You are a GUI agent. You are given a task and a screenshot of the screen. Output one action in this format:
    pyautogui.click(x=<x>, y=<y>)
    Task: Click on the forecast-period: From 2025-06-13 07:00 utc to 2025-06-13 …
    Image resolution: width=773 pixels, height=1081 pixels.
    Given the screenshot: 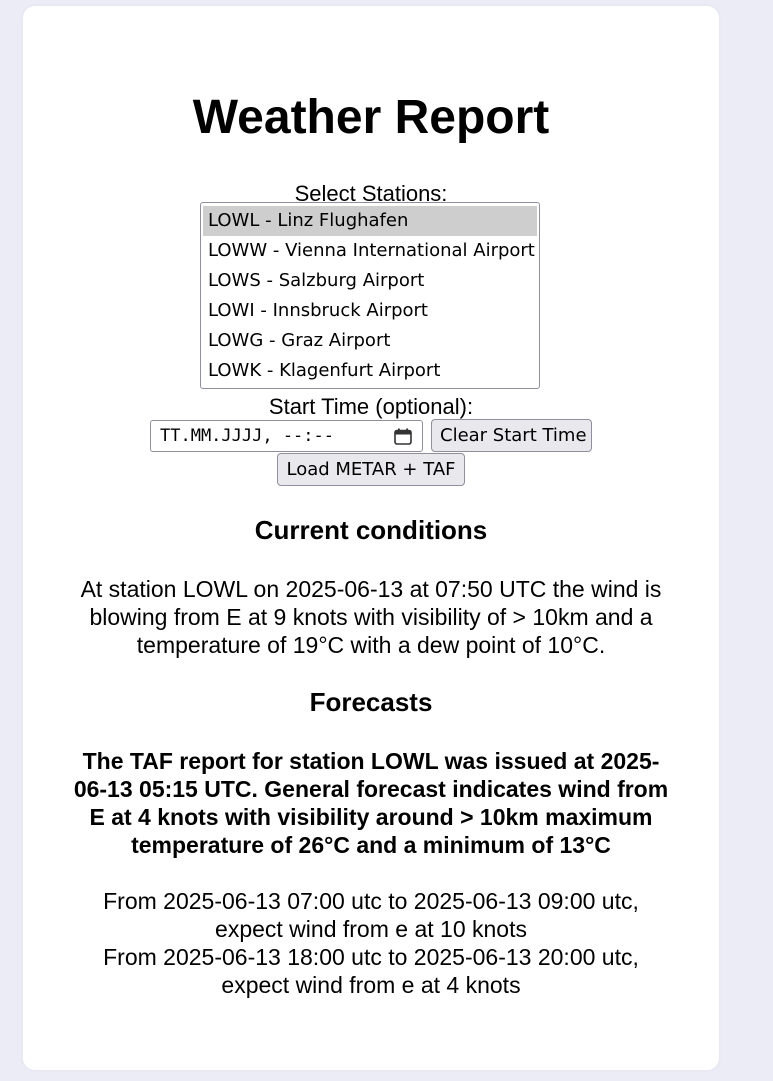 What is the action you would take?
    pyautogui.click(x=371, y=915)
    